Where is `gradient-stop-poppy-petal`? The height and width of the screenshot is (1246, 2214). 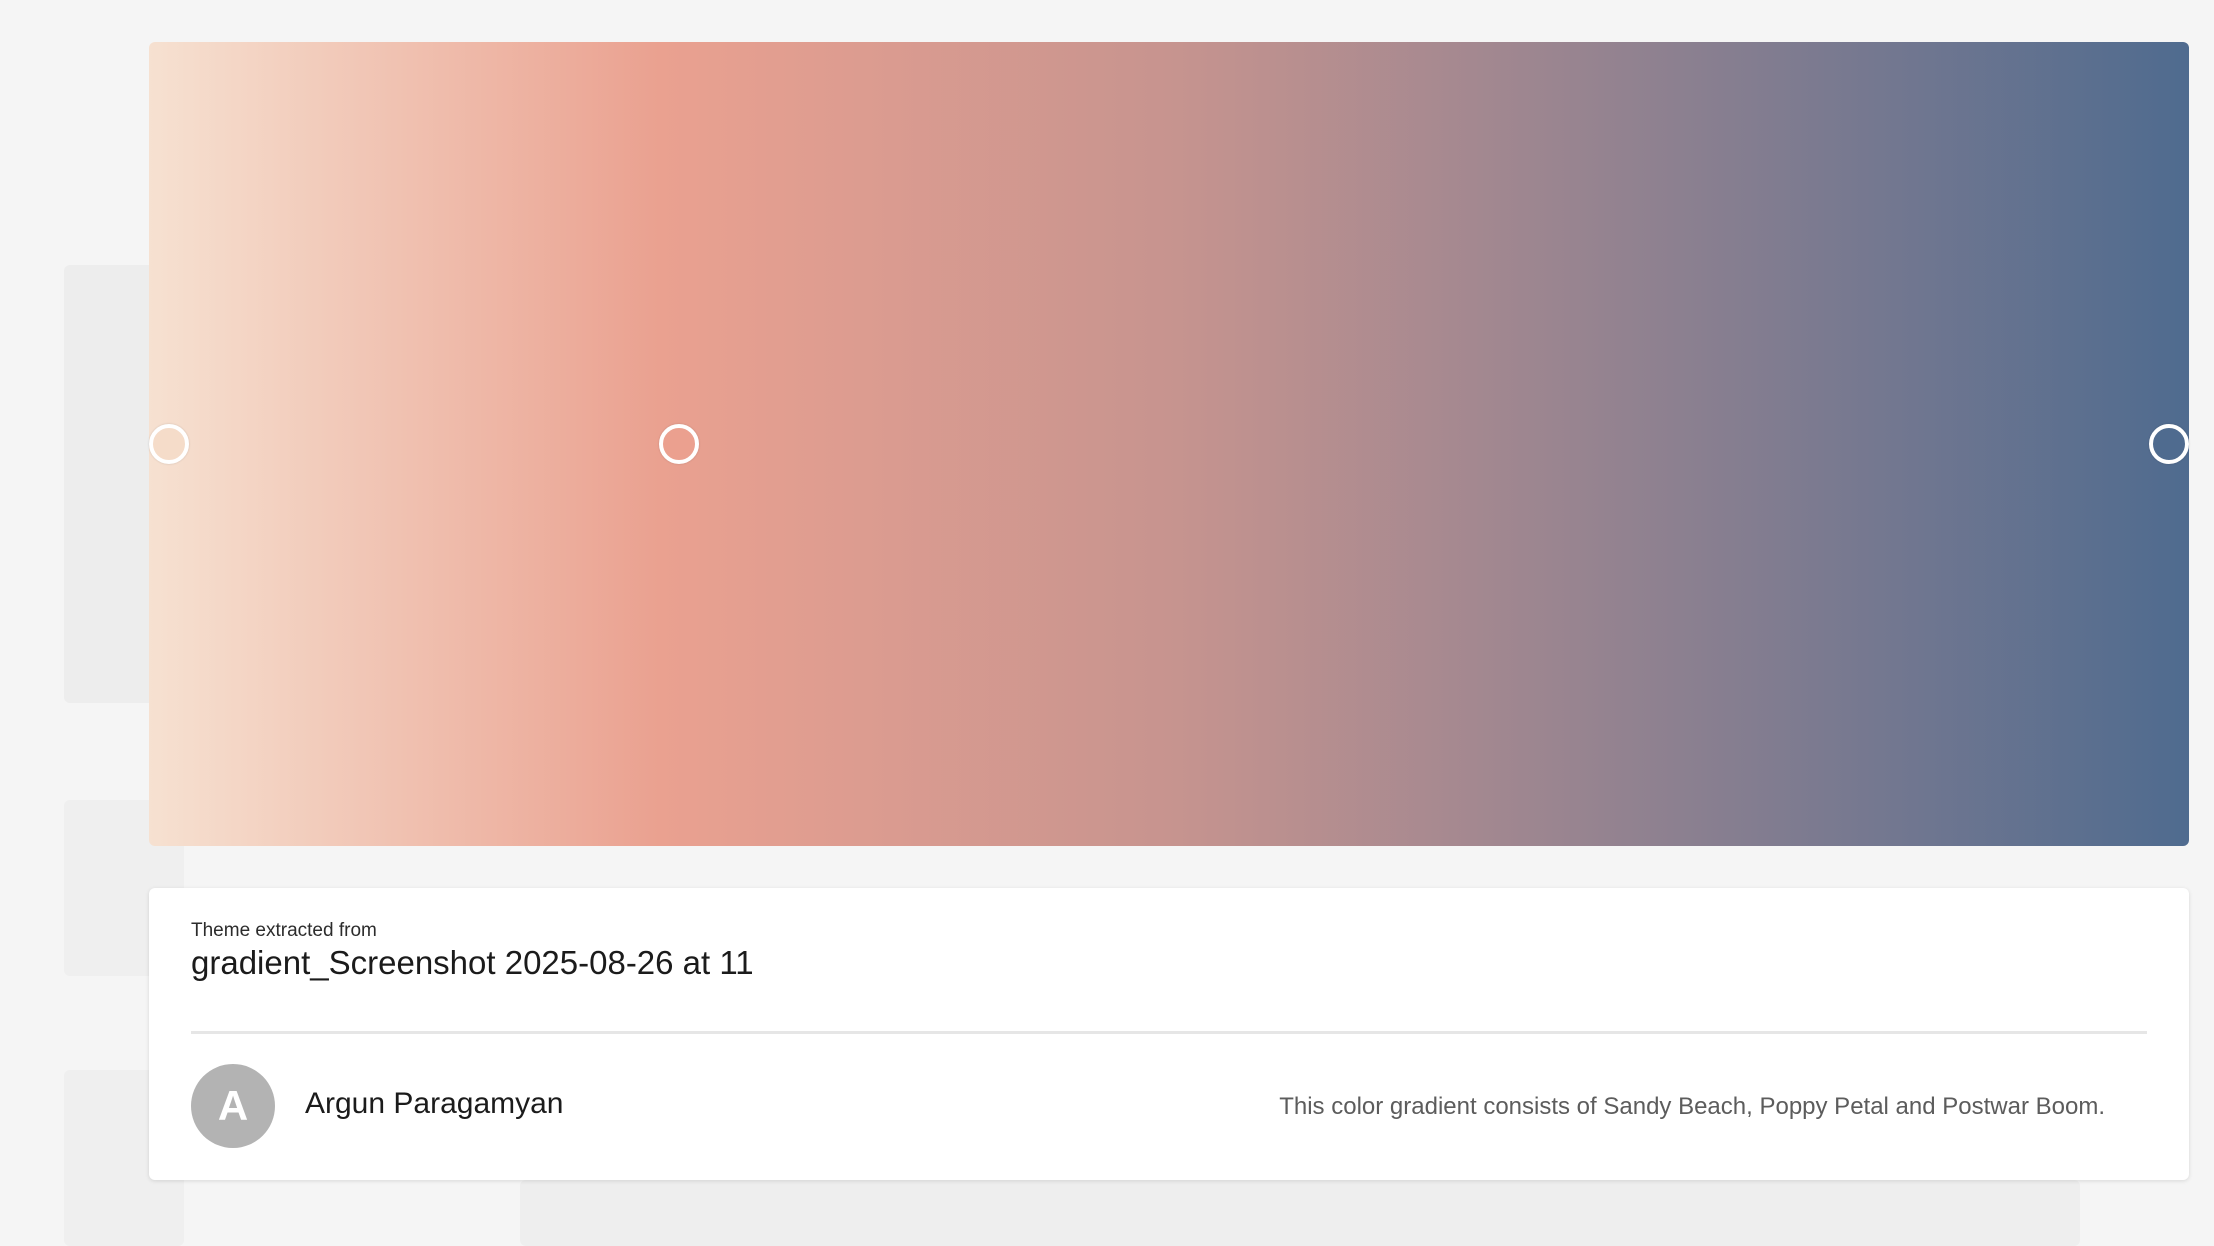
gradient-stop-poppy-petal is located at coordinates (679, 444).